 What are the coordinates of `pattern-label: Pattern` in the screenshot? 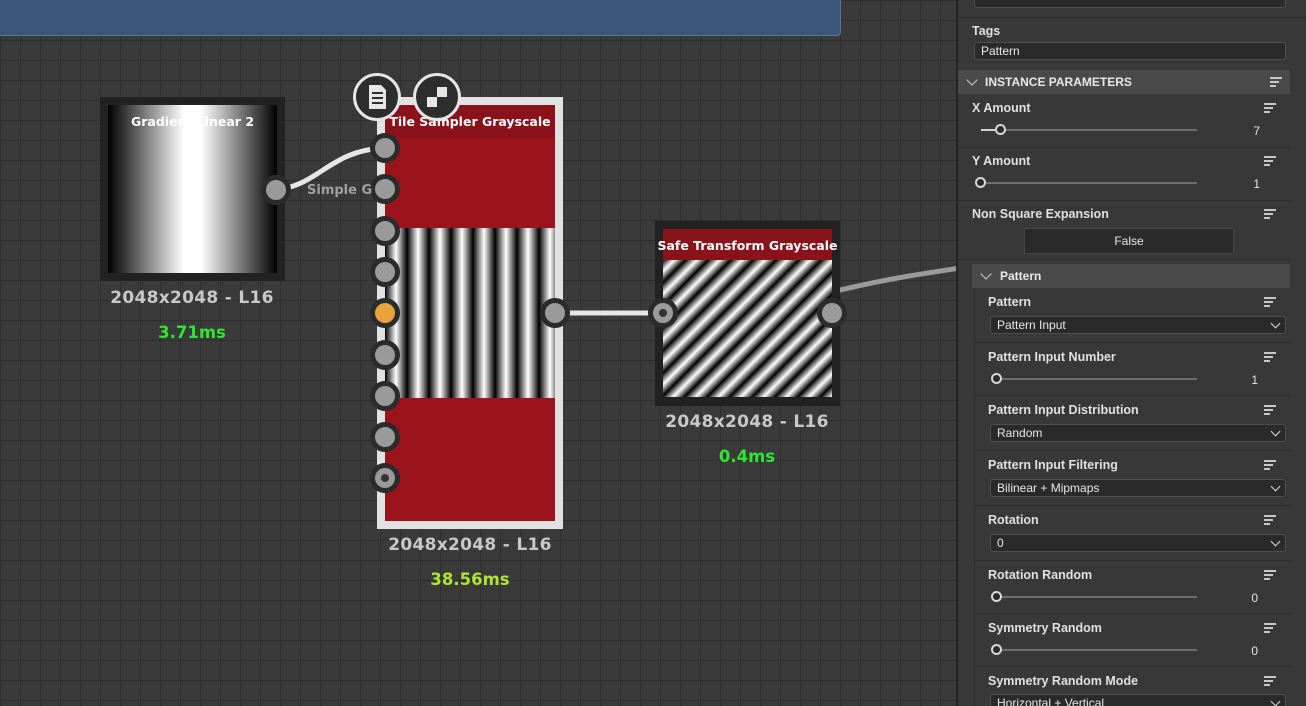 It's located at (1010, 302).